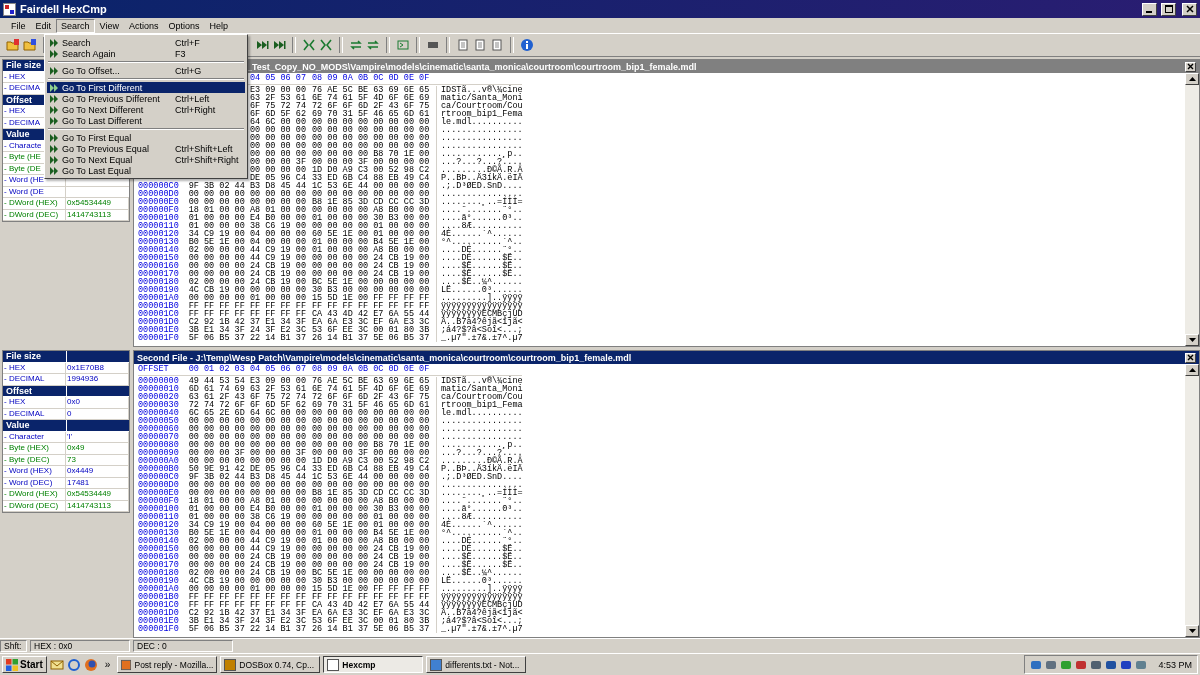 Image resolution: width=1200 pixels, height=675 pixels. Describe the element at coordinates (479, 445) in the screenshot. I see `ascii-text: ............¸p..` at that location.